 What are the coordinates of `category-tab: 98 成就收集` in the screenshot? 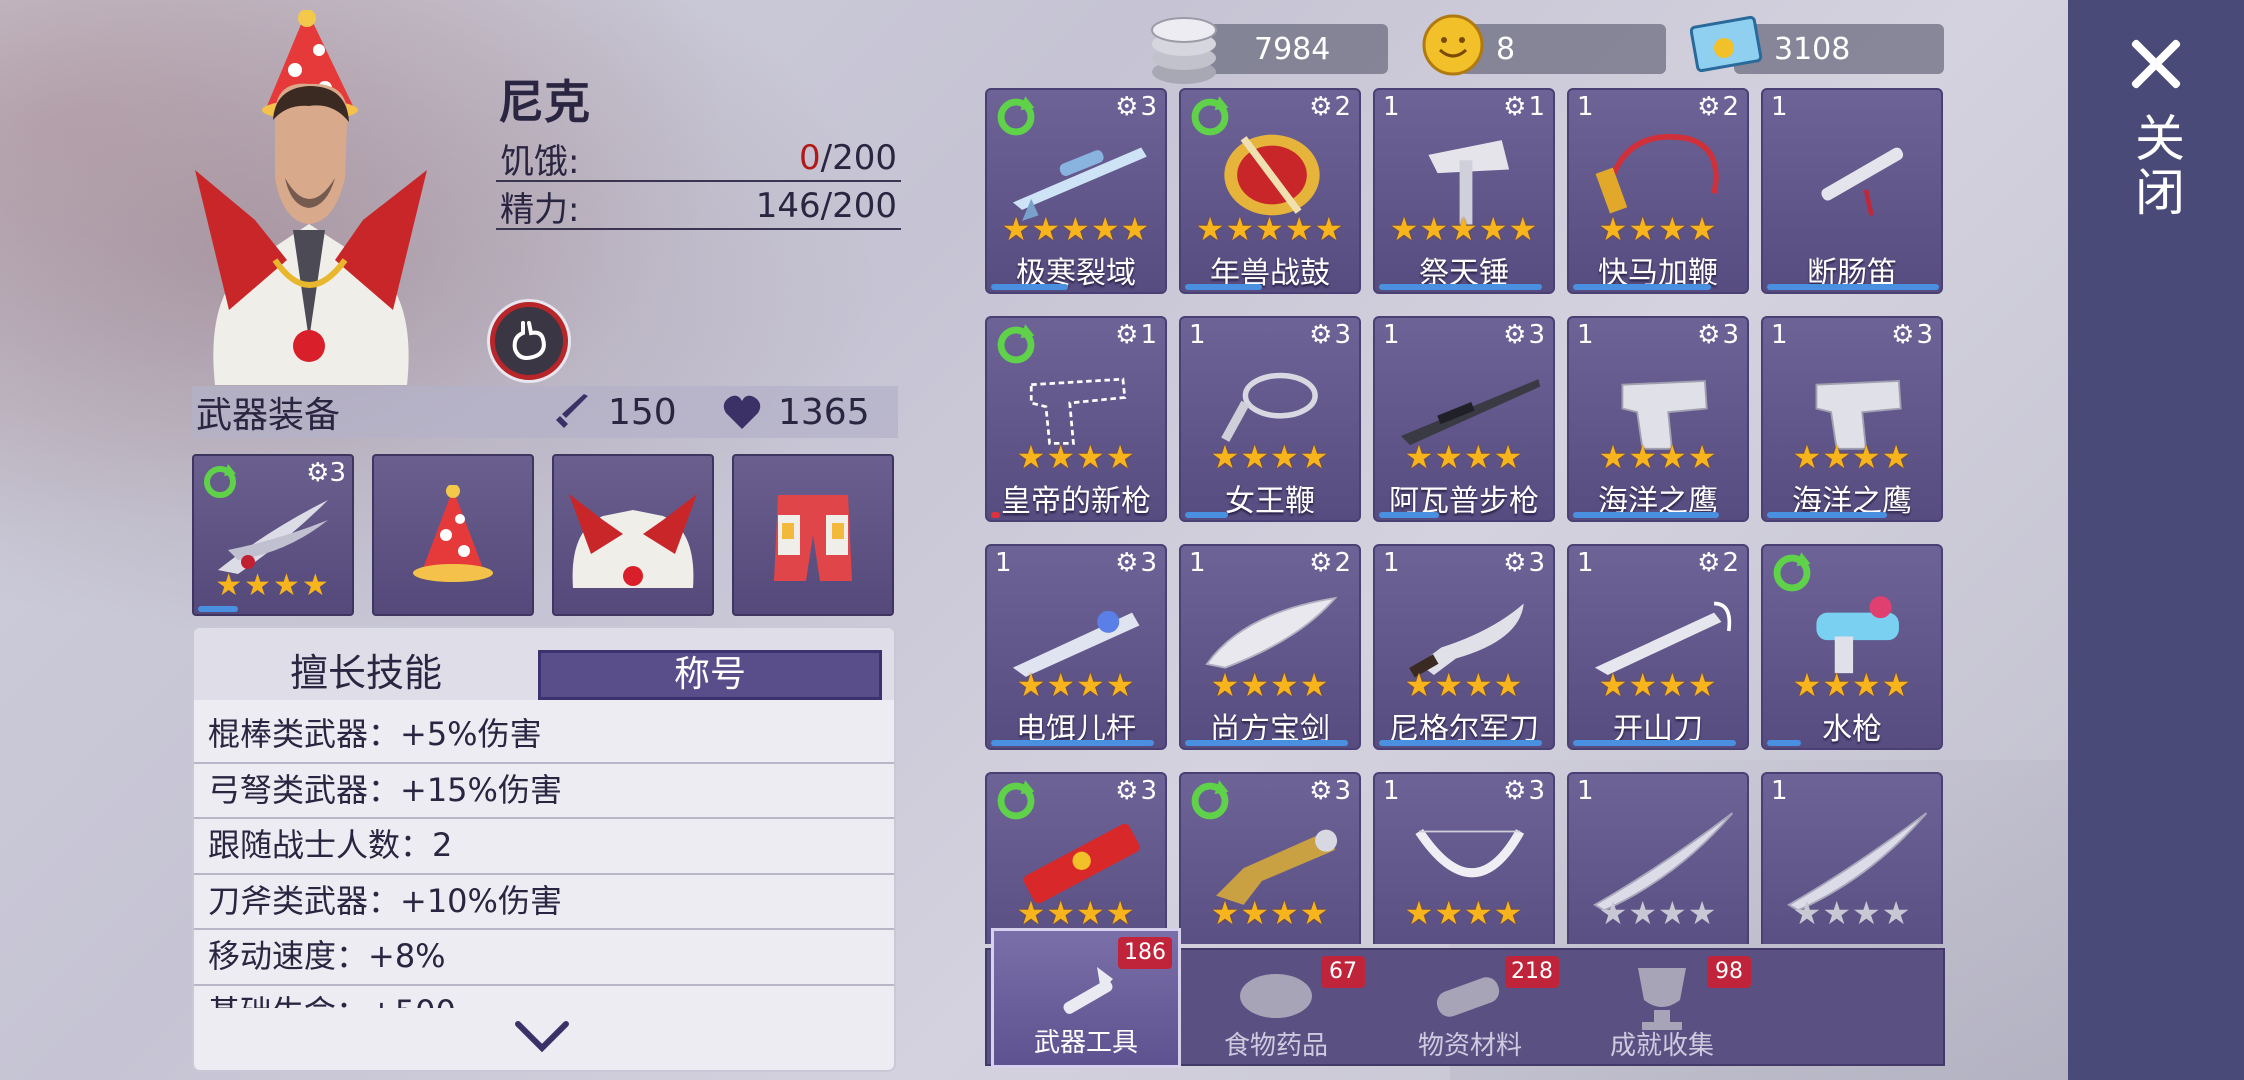 It's located at (1662, 1009).